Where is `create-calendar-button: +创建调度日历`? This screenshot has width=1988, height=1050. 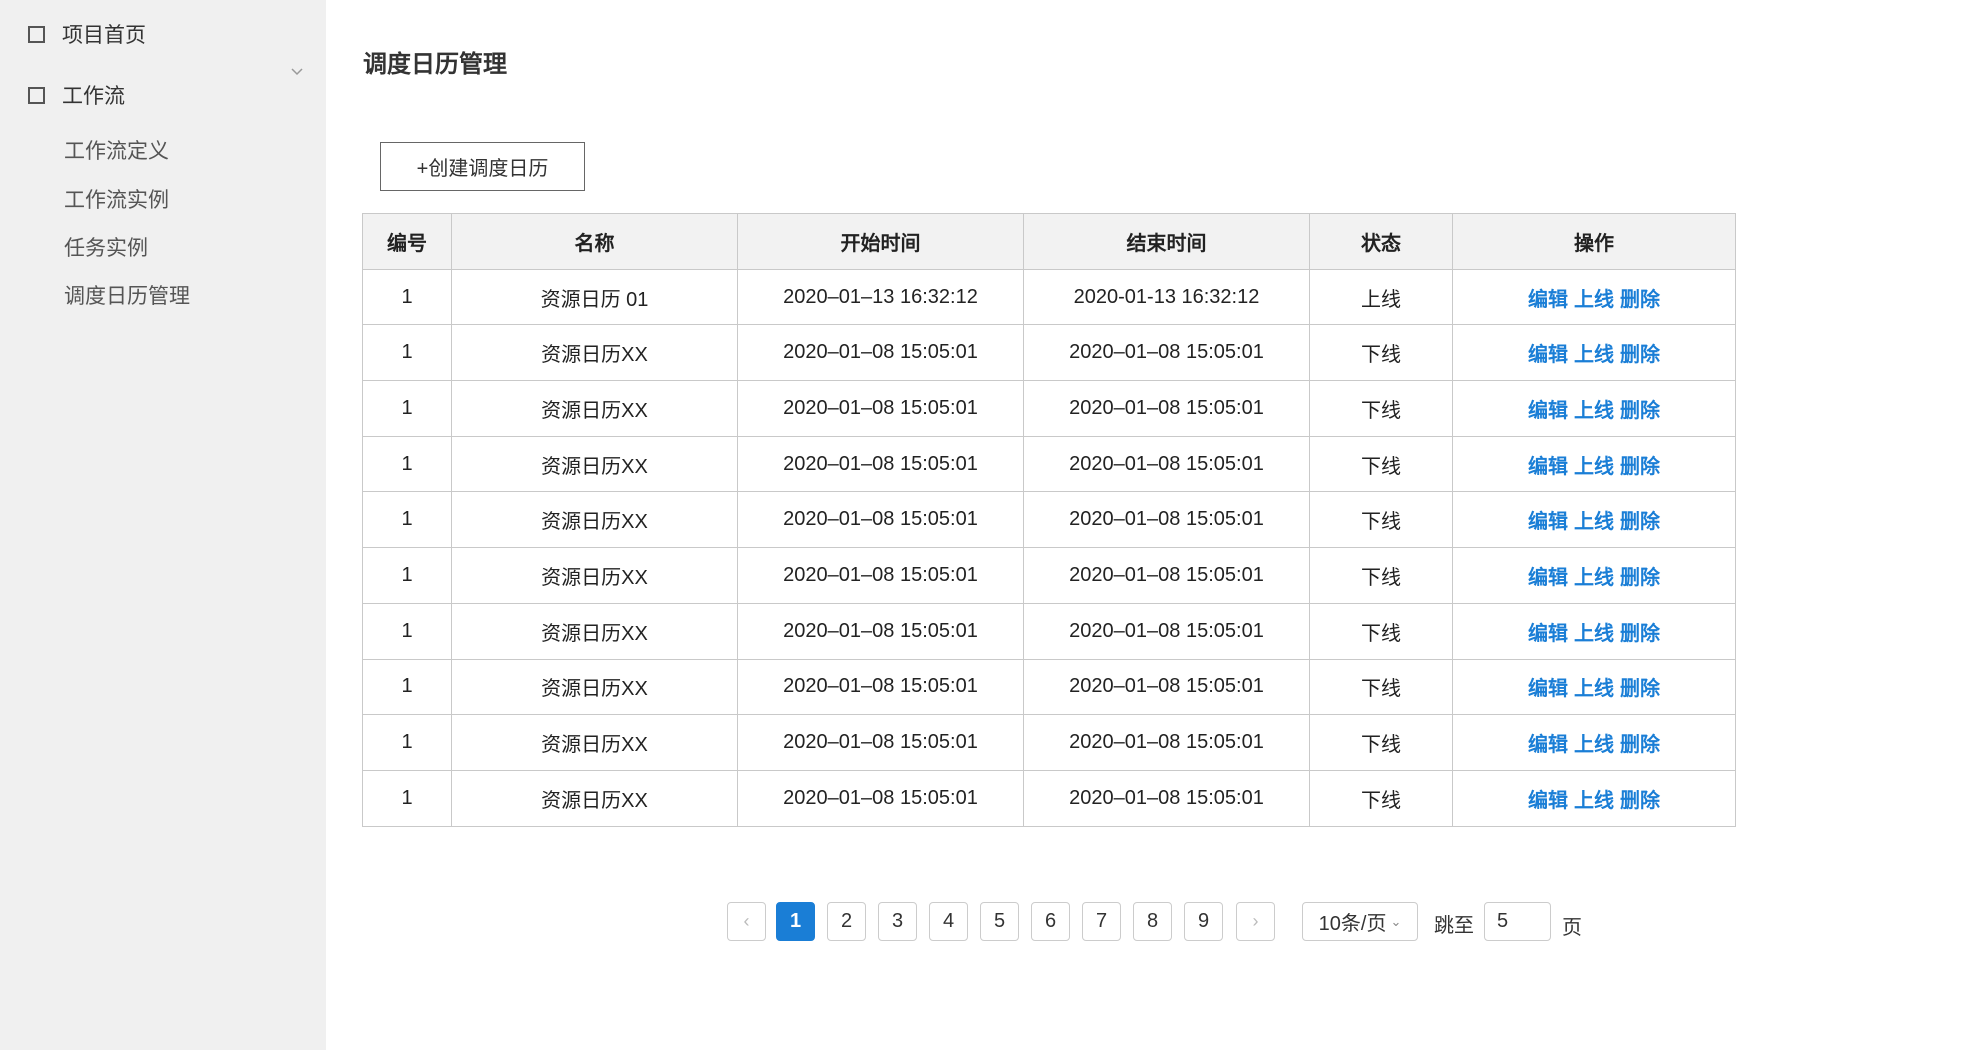 create-calendar-button: +创建调度日历 is located at coordinates (482, 166).